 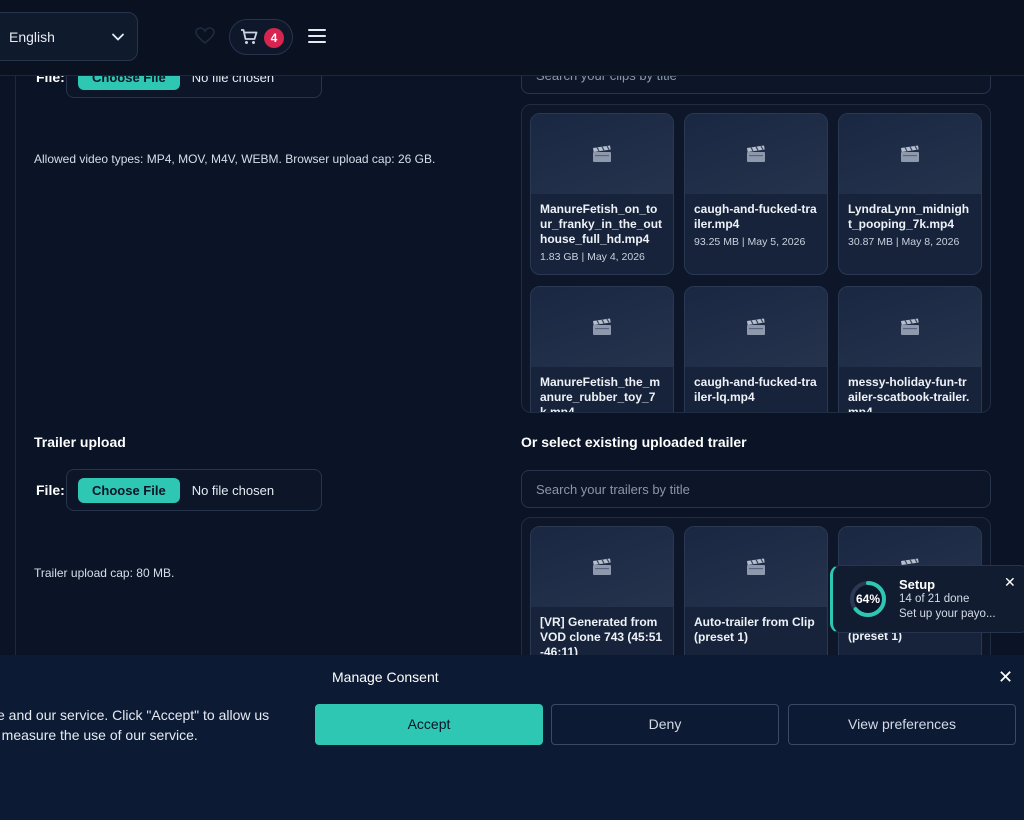 I want to click on setup-subtitle: 14 of 21 done, so click(x=934, y=599).